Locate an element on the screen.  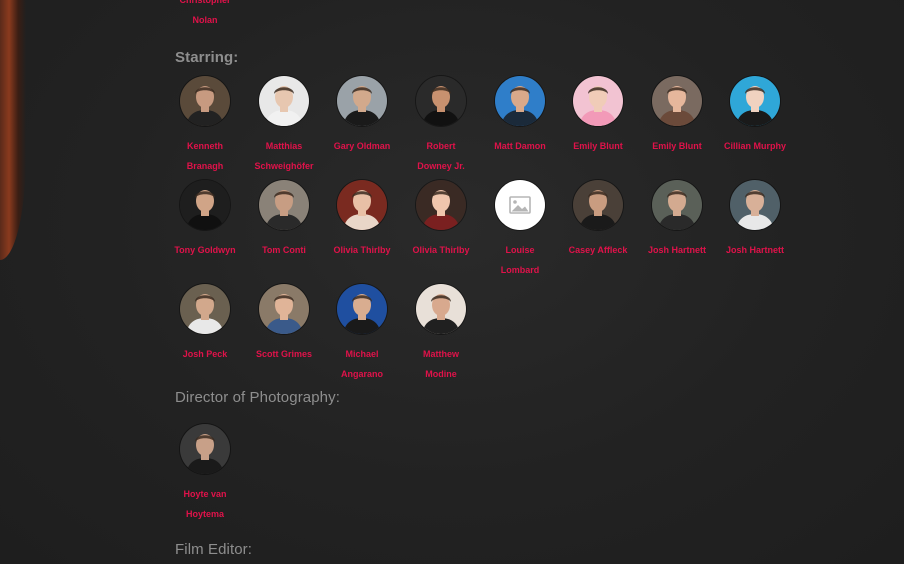
cast-member-name: Gary Oldman is located at coordinates (362, 146).